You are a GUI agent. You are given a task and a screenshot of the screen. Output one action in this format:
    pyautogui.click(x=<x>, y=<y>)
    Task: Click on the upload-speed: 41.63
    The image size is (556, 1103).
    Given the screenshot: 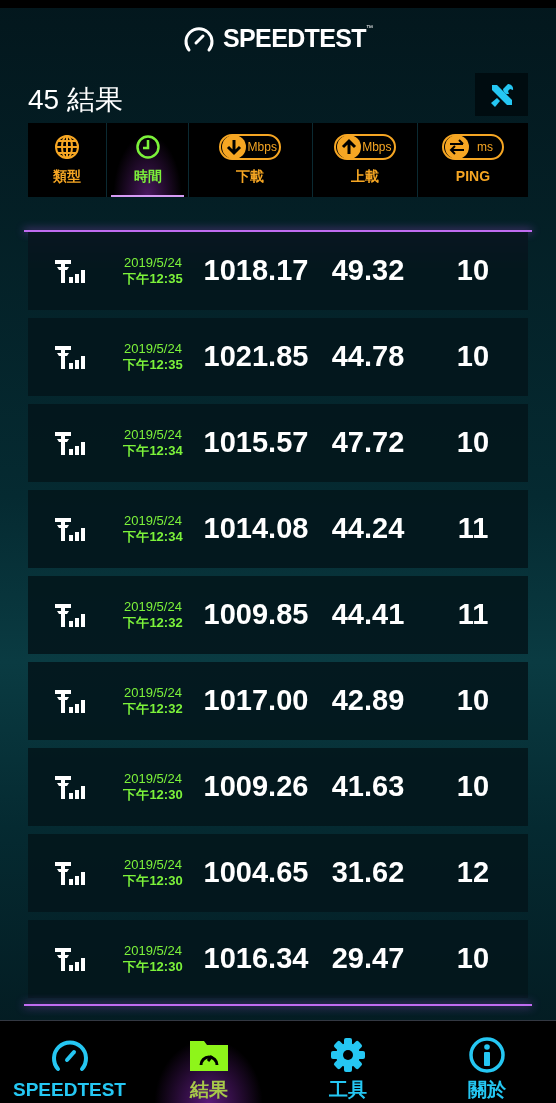 What is the action you would take?
    pyautogui.click(x=368, y=787)
    